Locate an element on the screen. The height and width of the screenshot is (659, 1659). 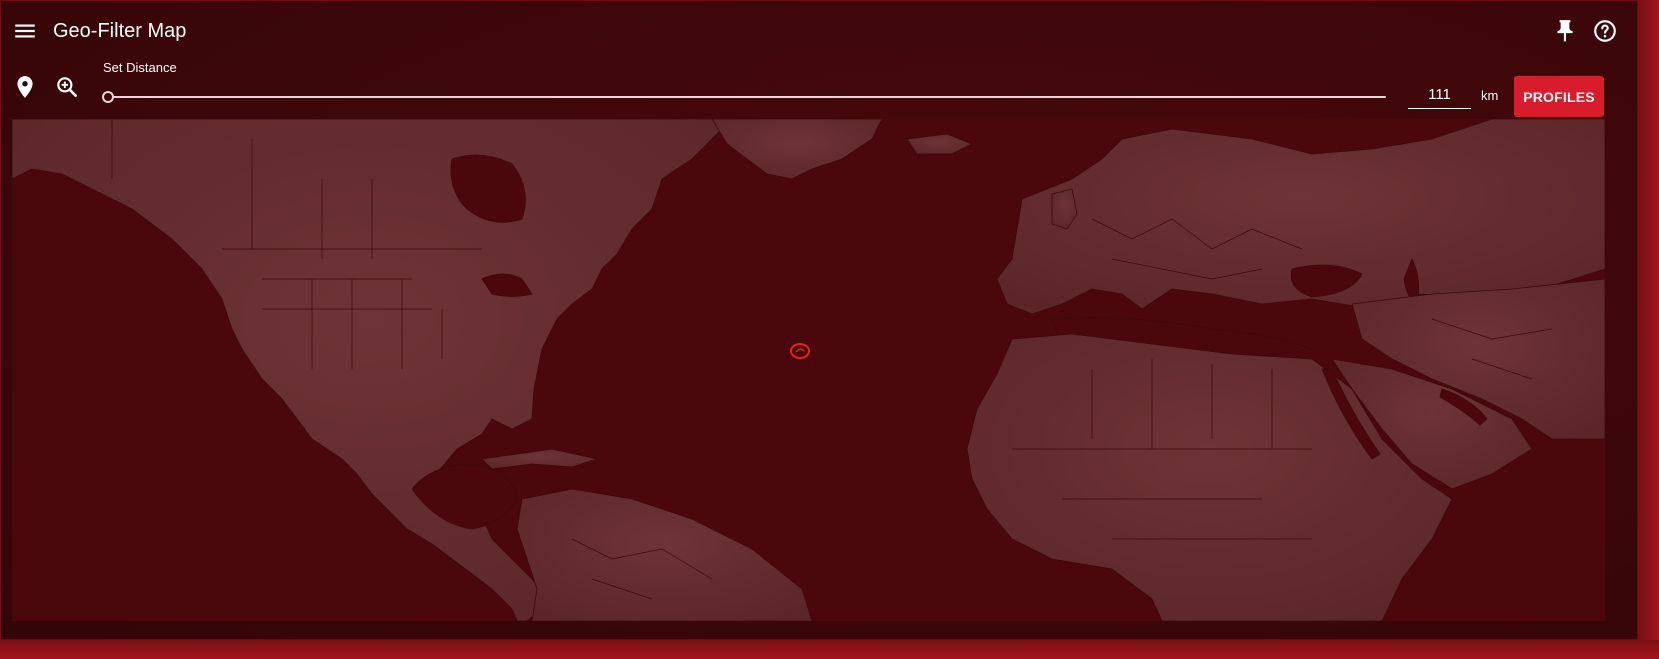
zoom-in-icon is located at coordinates (67, 87).